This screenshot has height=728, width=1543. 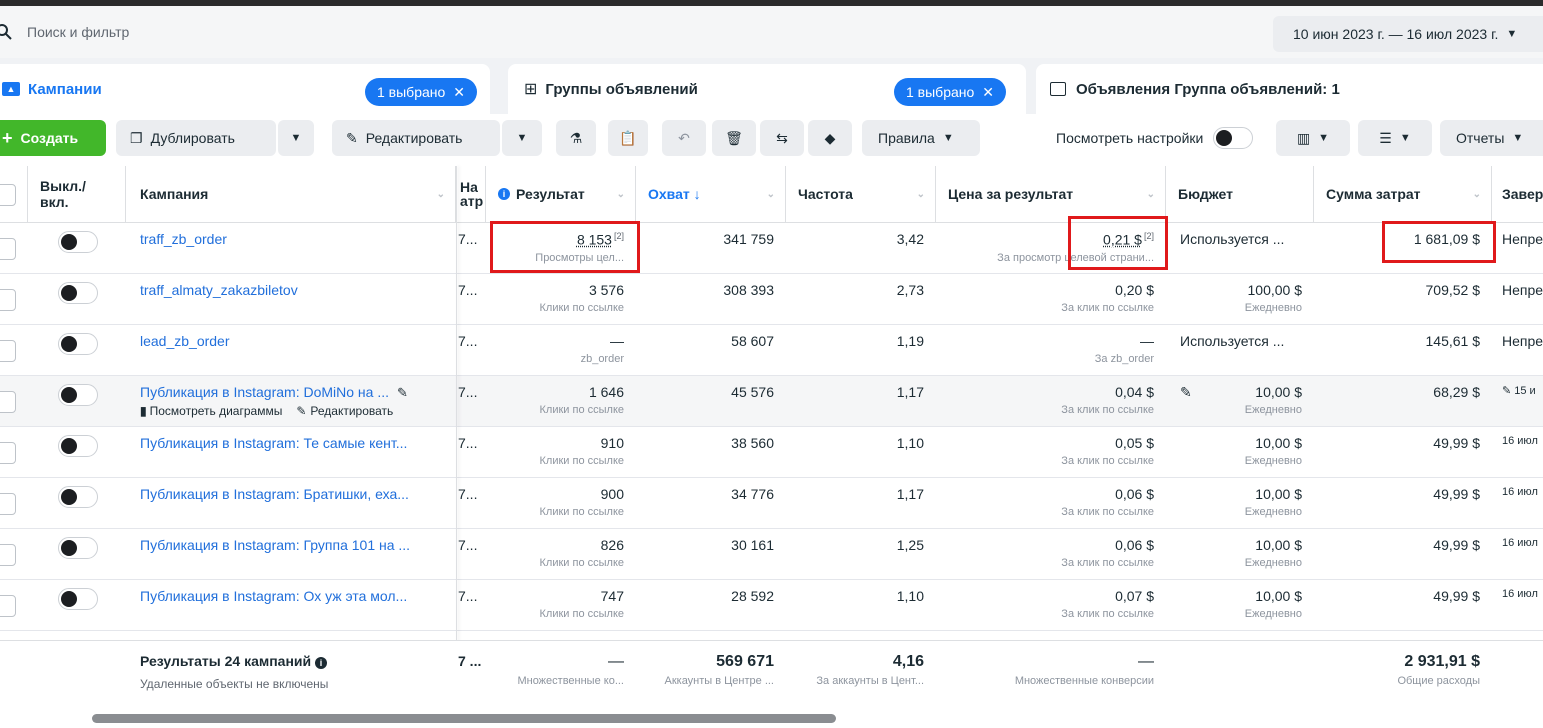 What do you see at coordinates (196, 138) in the screenshot?
I see `duplicate-button: ❐ Дублировать` at bounding box center [196, 138].